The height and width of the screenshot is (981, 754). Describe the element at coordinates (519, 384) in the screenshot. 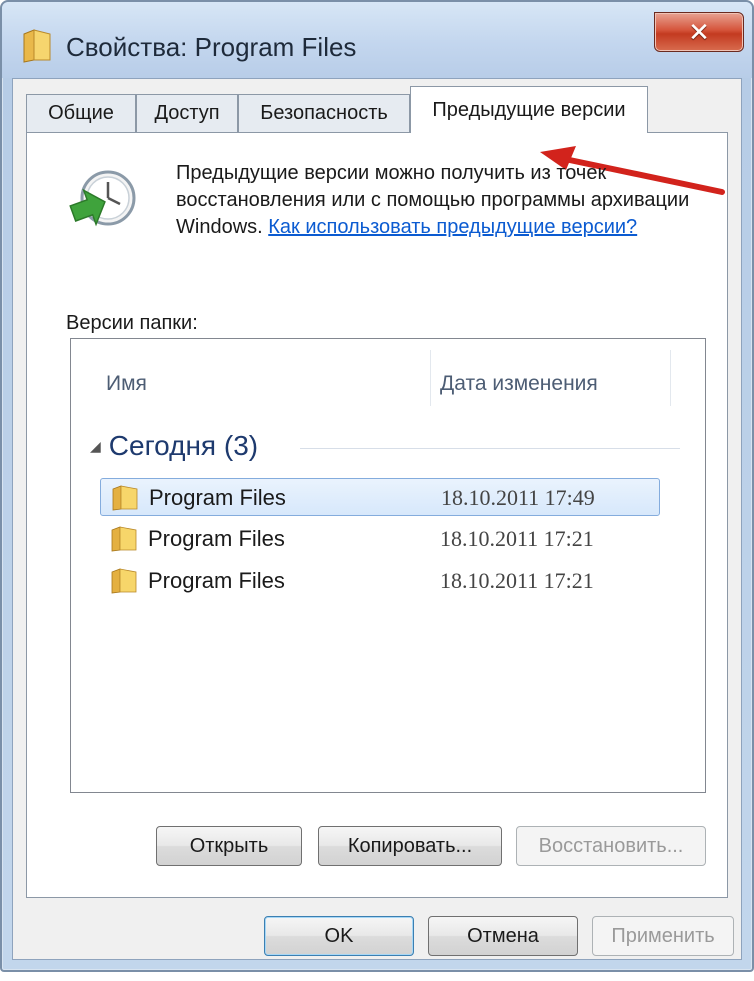

I see `column-header-date: Дата изменения` at that location.